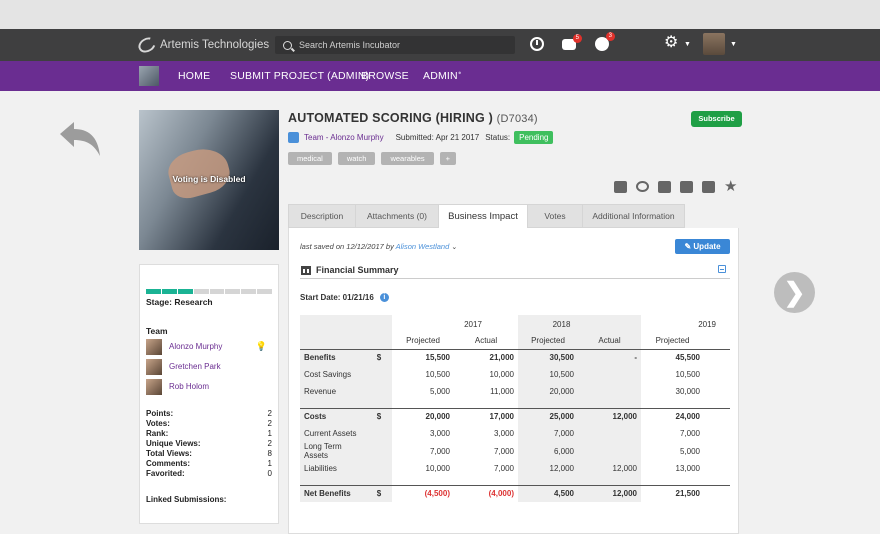  What do you see at coordinates (794, 292) in the screenshot?
I see `next-project-button: ❯` at bounding box center [794, 292].